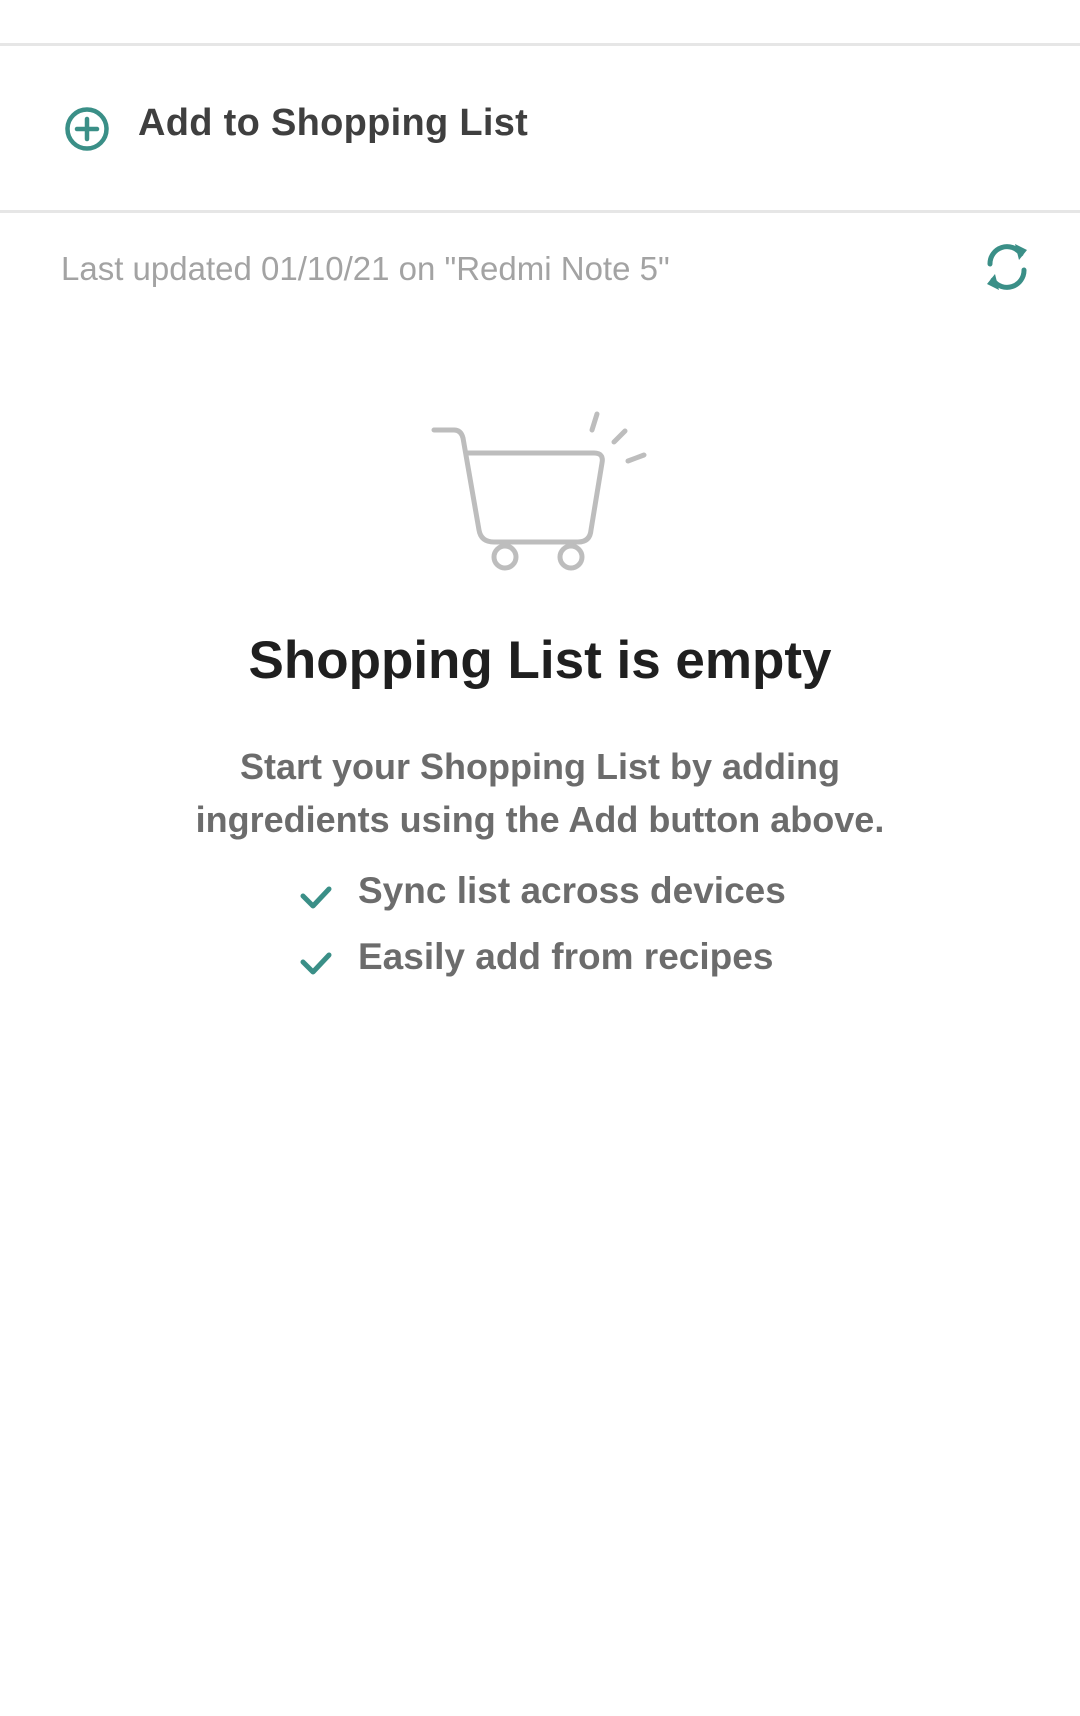 The width and height of the screenshot is (1080, 1716). What do you see at coordinates (365, 268) in the screenshot?
I see `last-updated-text: Last updated 01/10/21 on "Redmi Note 5"` at bounding box center [365, 268].